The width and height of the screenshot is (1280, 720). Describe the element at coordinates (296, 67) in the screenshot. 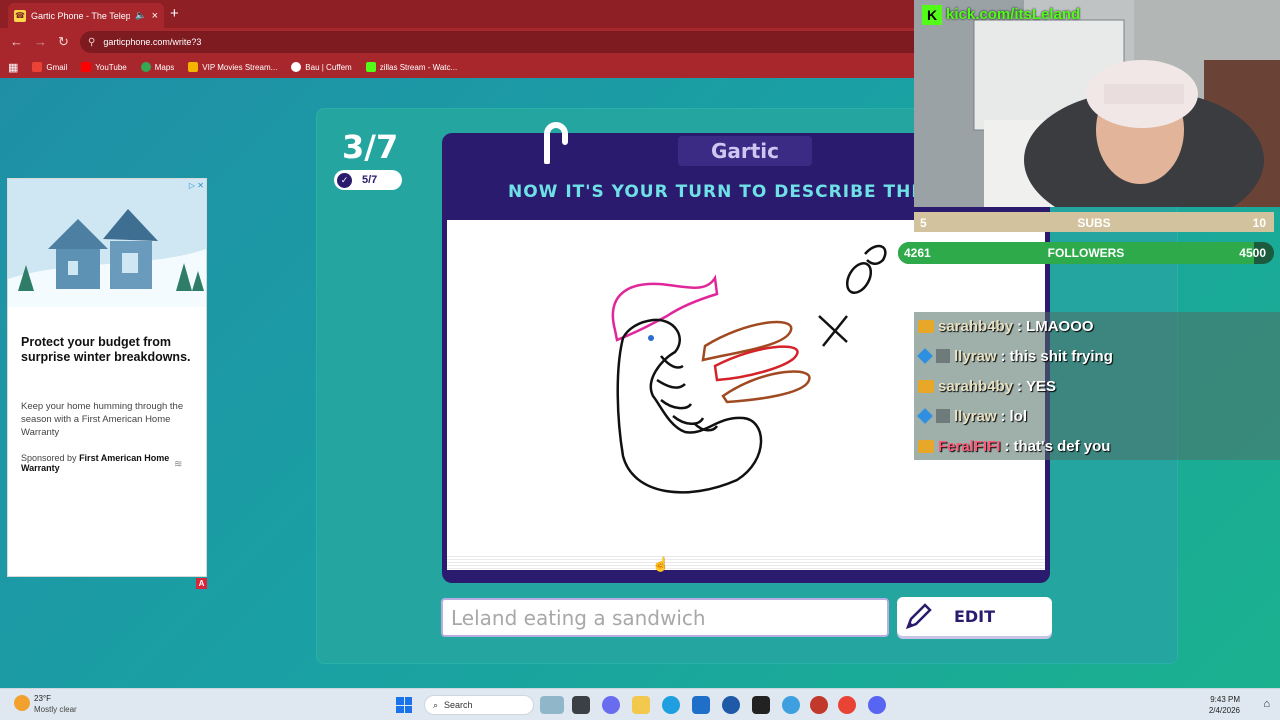

I see `bau-cuffem-icon` at that location.